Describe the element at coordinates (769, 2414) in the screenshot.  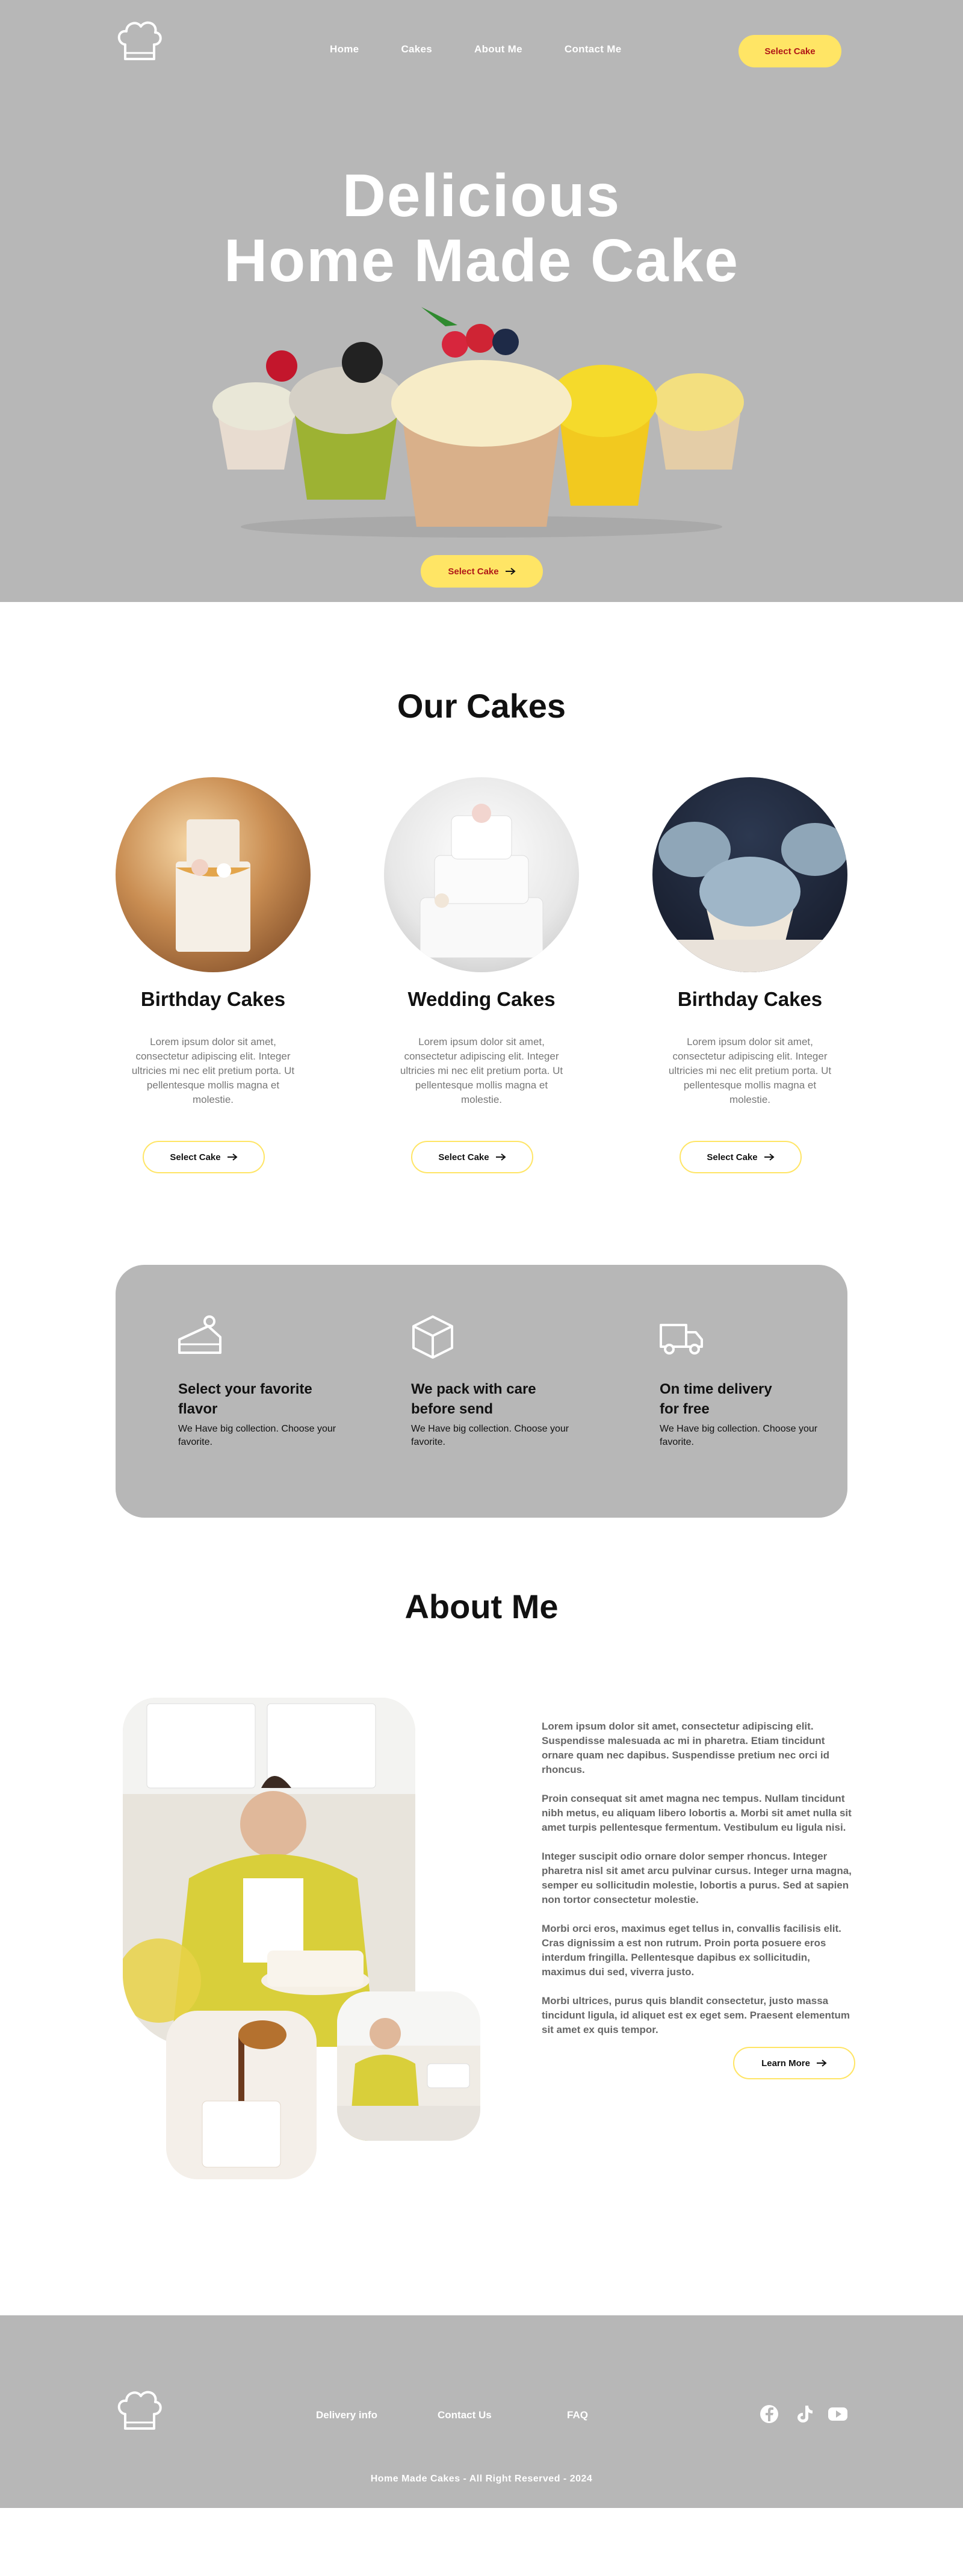
I see `facebook-icon` at that location.